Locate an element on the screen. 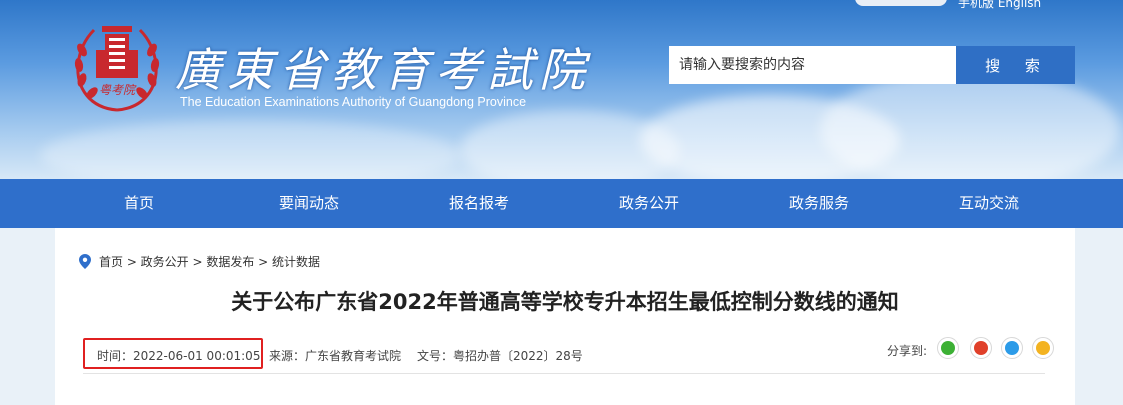 The image size is (1123, 405). weibo-icon is located at coordinates (981, 348).